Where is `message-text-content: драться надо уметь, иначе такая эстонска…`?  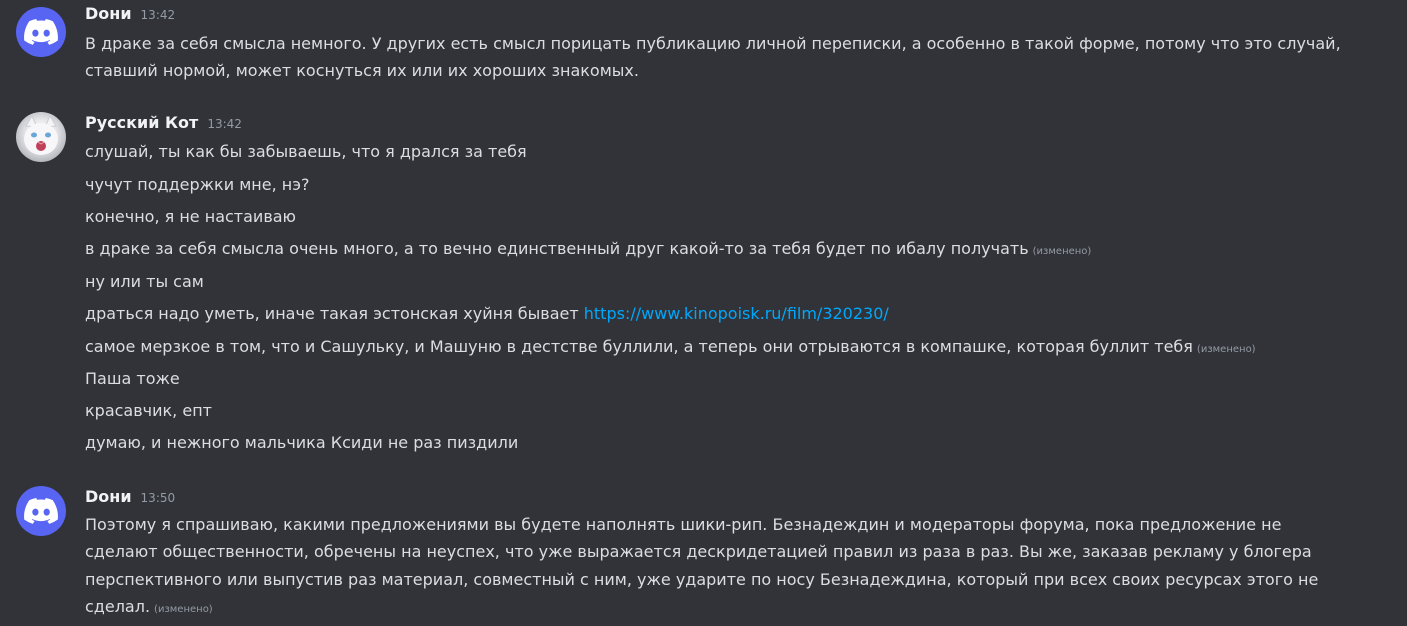 message-text-content: драться надо уметь, иначе такая эстонска… is located at coordinates (332, 313).